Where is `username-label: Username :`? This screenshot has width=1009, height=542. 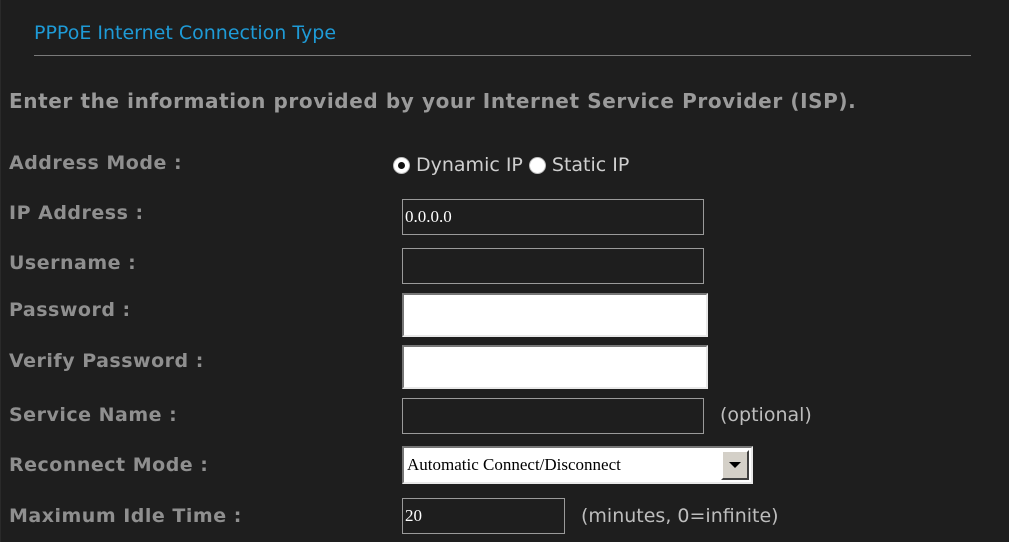 username-label: Username : is located at coordinates (73, 263).